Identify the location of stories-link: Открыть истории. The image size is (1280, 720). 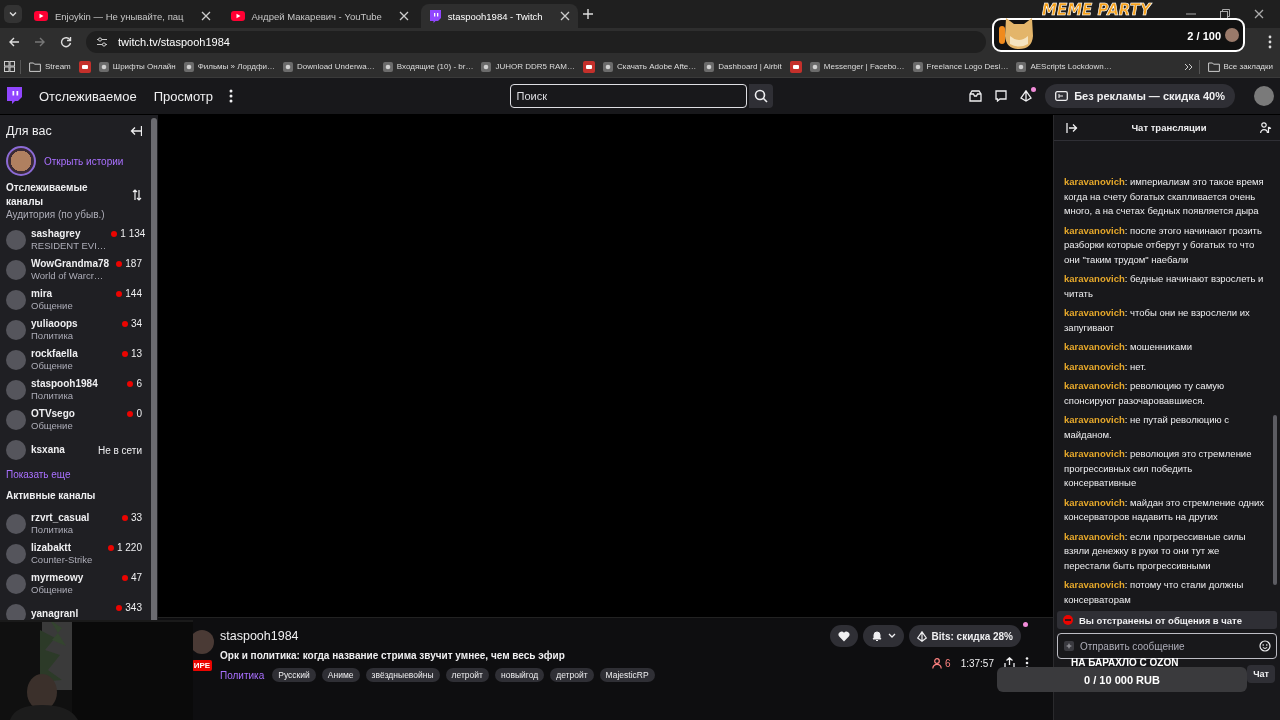
(84, 161).